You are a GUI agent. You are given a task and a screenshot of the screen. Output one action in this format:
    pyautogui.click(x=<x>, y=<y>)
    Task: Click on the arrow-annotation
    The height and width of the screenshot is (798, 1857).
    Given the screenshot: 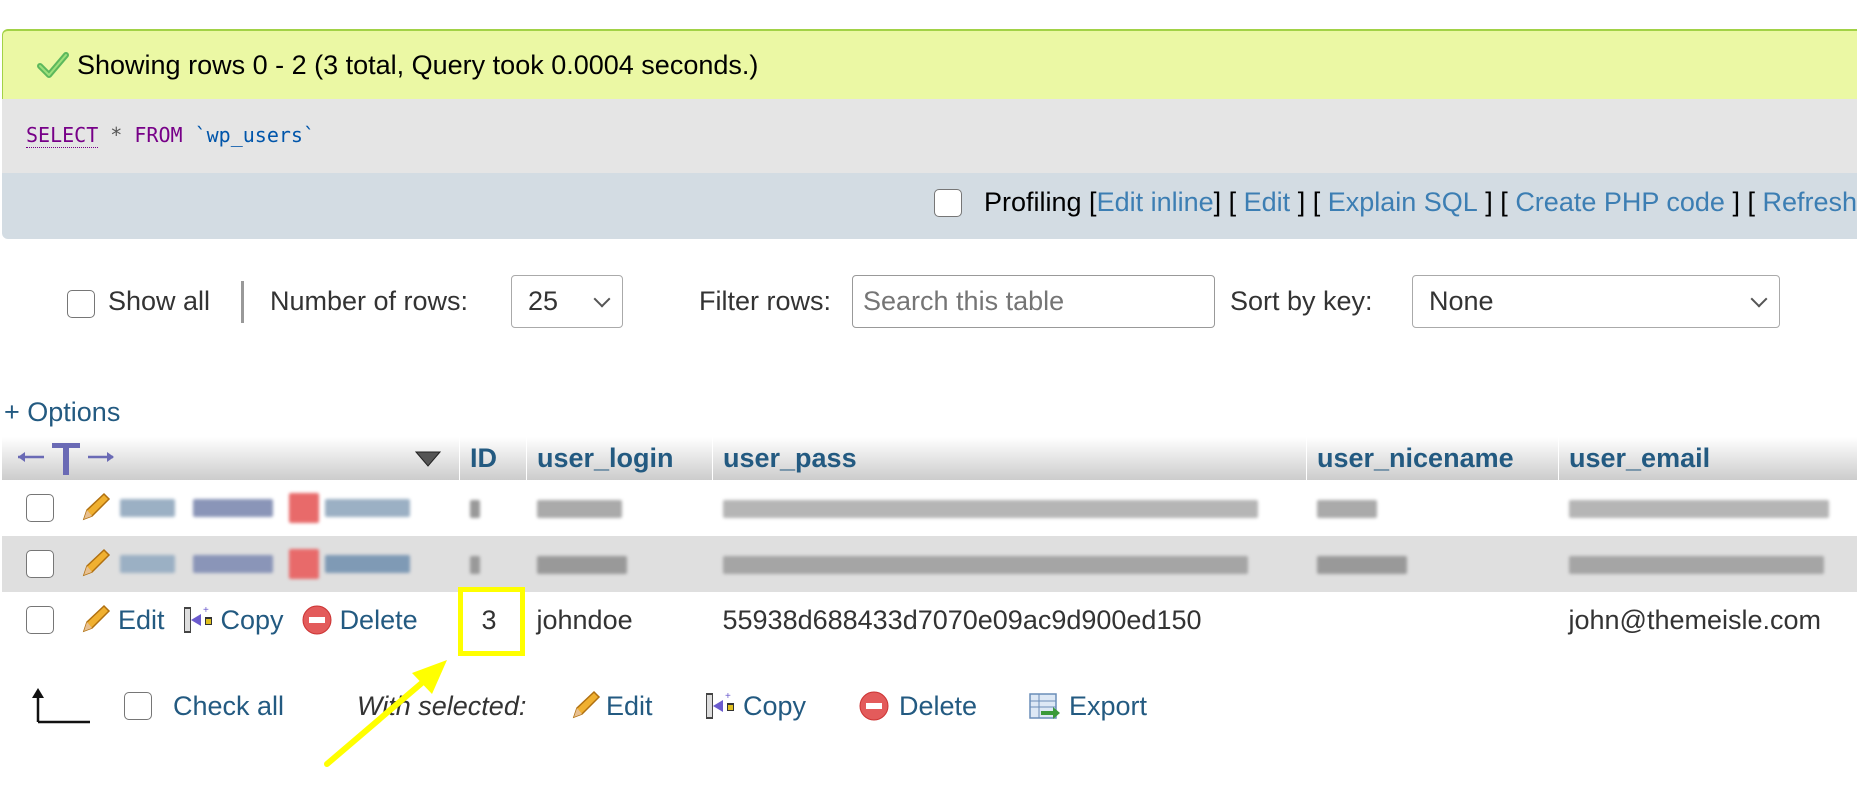 What is the action you would take?
    pyautogui.click(x=385, y=713)
    